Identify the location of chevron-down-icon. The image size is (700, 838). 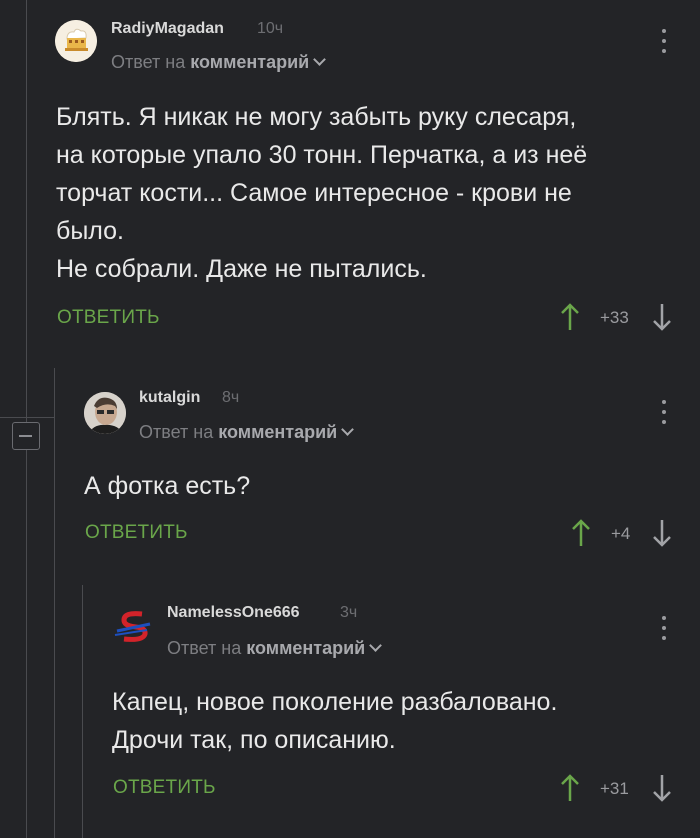
(376, 645).